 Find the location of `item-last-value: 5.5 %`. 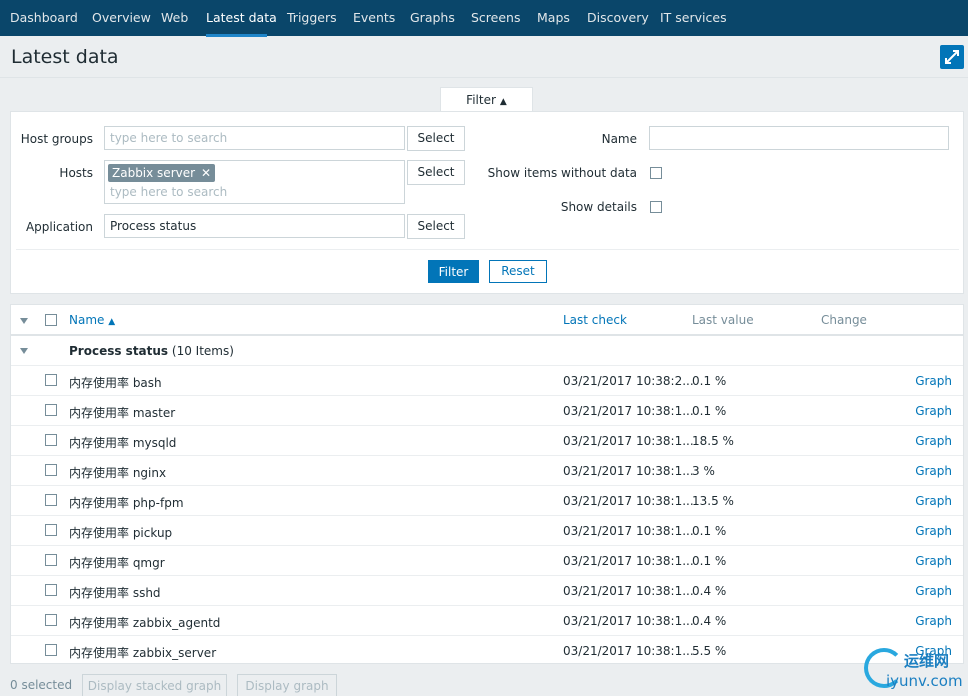

item-last-value: 5.5 % is located at coordinates (709, 651).